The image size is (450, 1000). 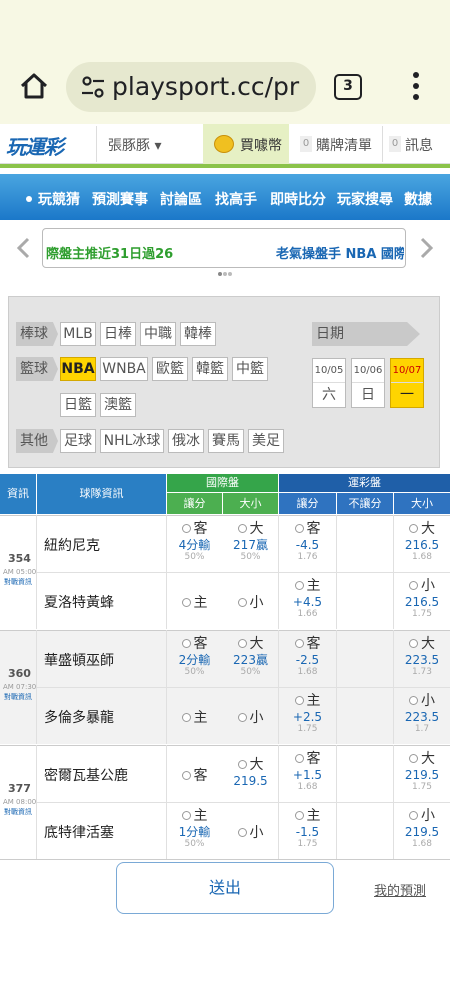 What do you see at coordinates (329, 383) in the screenshot?
I see `date-option: 10/05 六` at bounding box center [329, 383].